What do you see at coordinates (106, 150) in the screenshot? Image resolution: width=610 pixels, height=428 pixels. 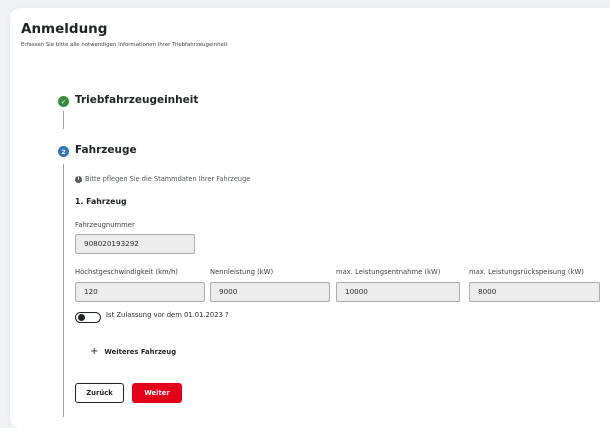 I see `step-title-fahrzeuge: Fahrzeuge` at bounding box center [106, 150].